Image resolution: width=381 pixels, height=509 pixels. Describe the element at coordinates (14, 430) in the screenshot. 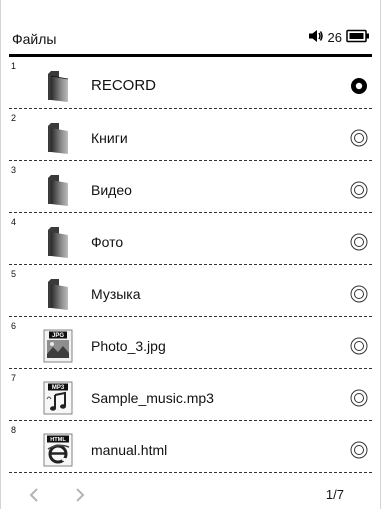

I see `item-number: 8` at that location.